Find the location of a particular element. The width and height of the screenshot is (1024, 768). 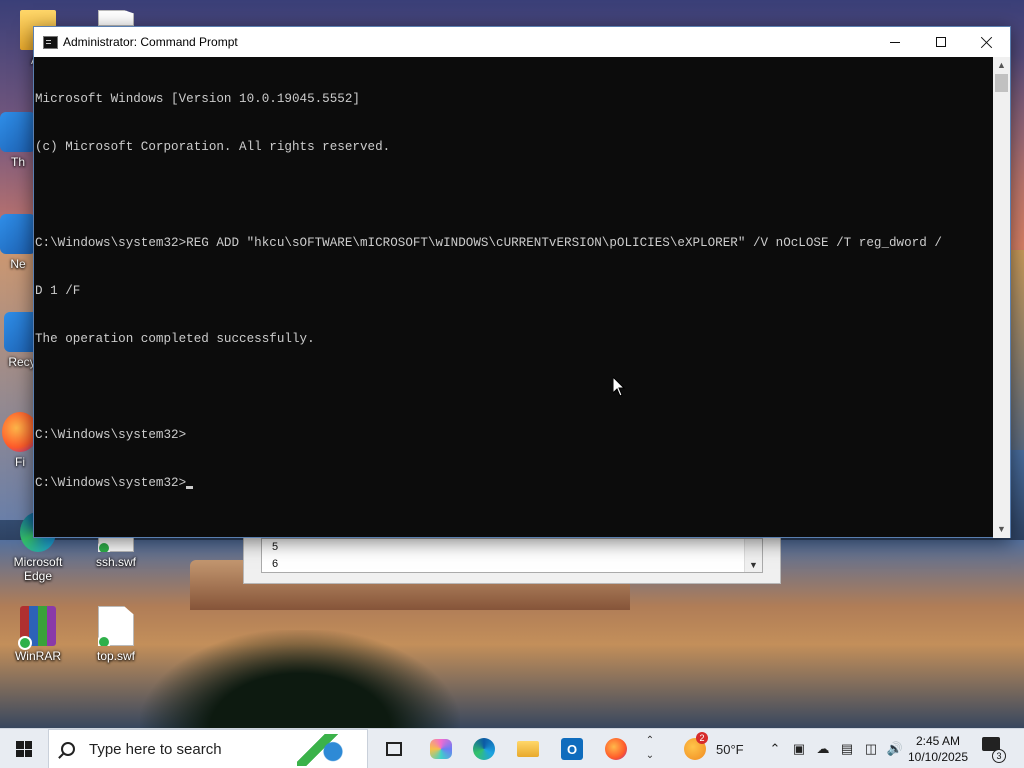

desktop-icon-label: top.swf is located at coordinates (115, 656).